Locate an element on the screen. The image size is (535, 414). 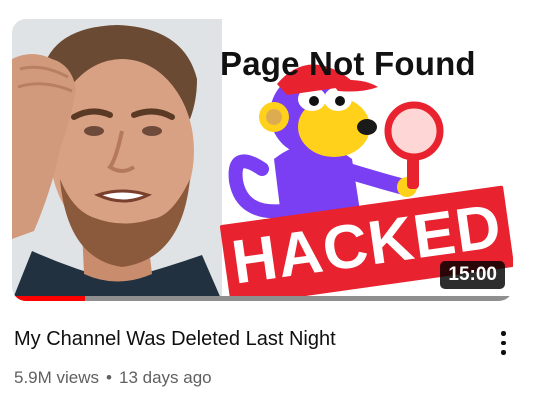
video-metadata: 5.9M views • 13 days ago is located at coordinates (113, 378).